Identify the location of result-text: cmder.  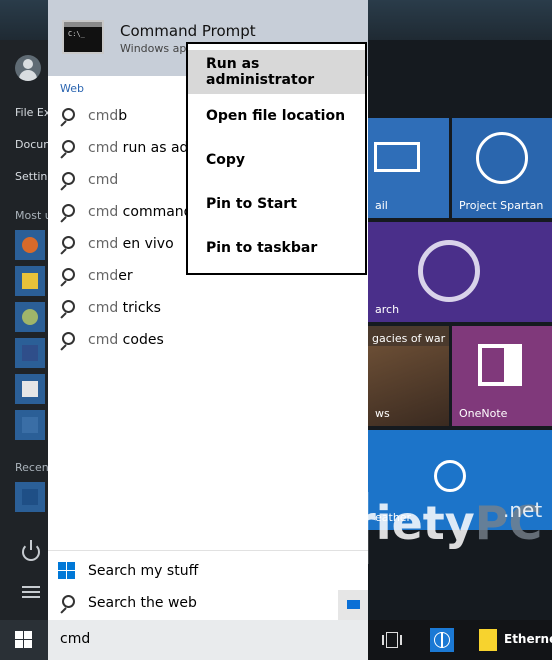
(110, 276).